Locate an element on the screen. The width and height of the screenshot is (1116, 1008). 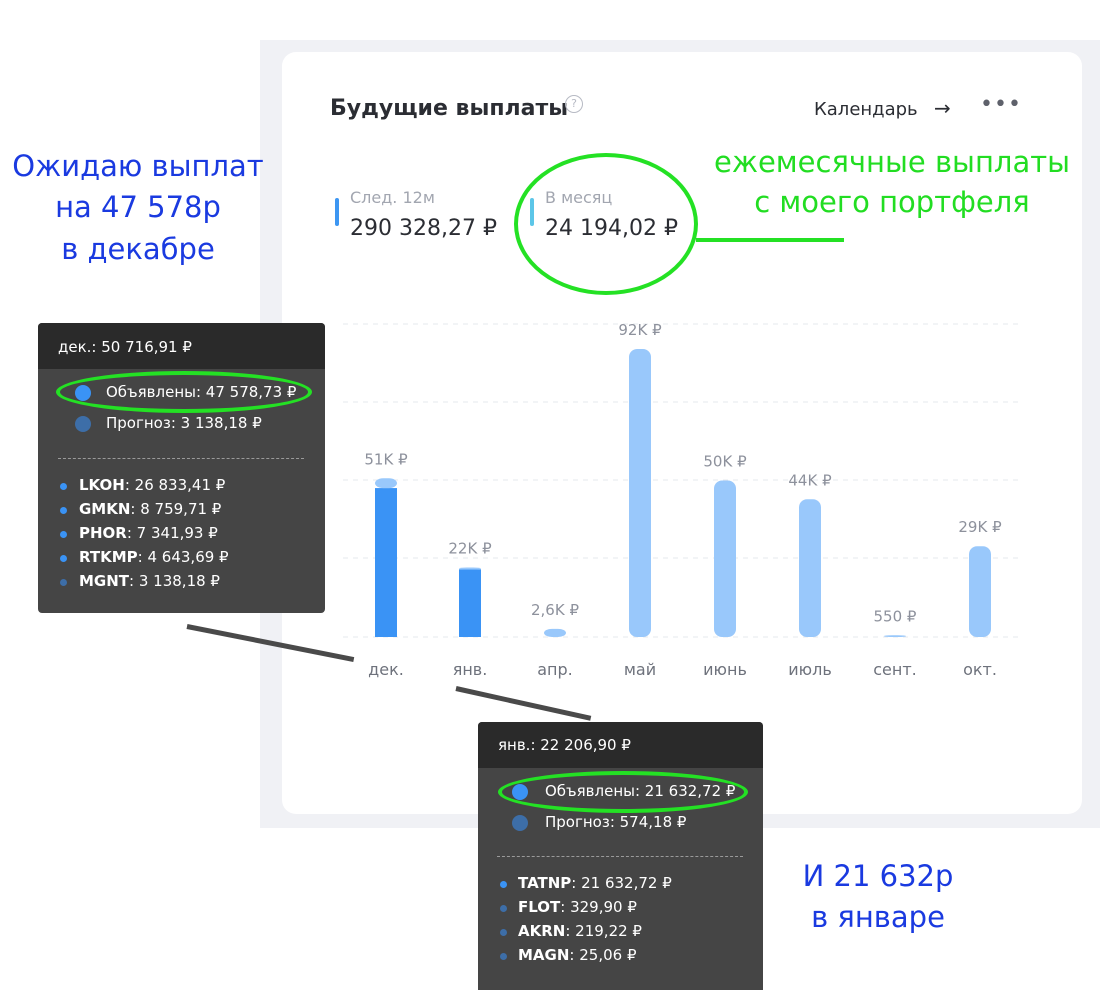
x-tick-label: сент. is located at coordinates (895, 669).